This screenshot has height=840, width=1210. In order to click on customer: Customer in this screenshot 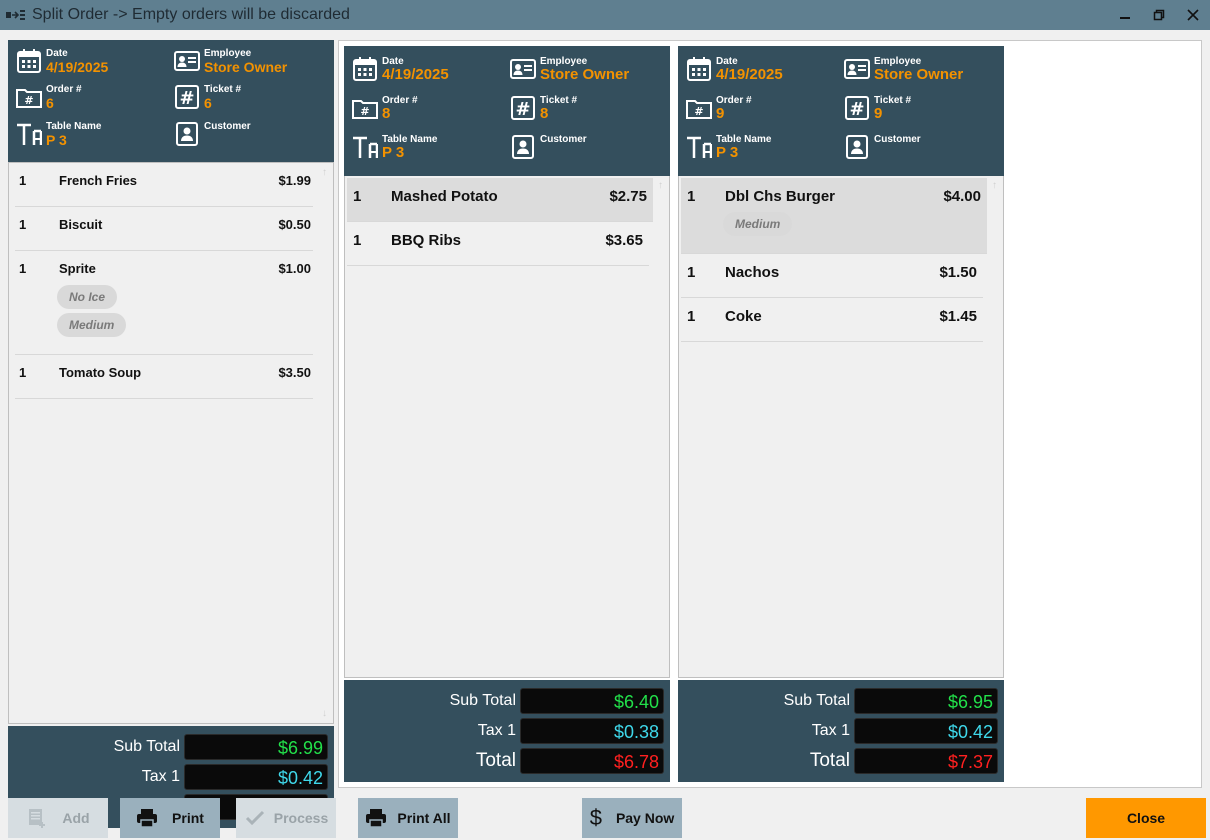, I will do `click(212, 134)`.